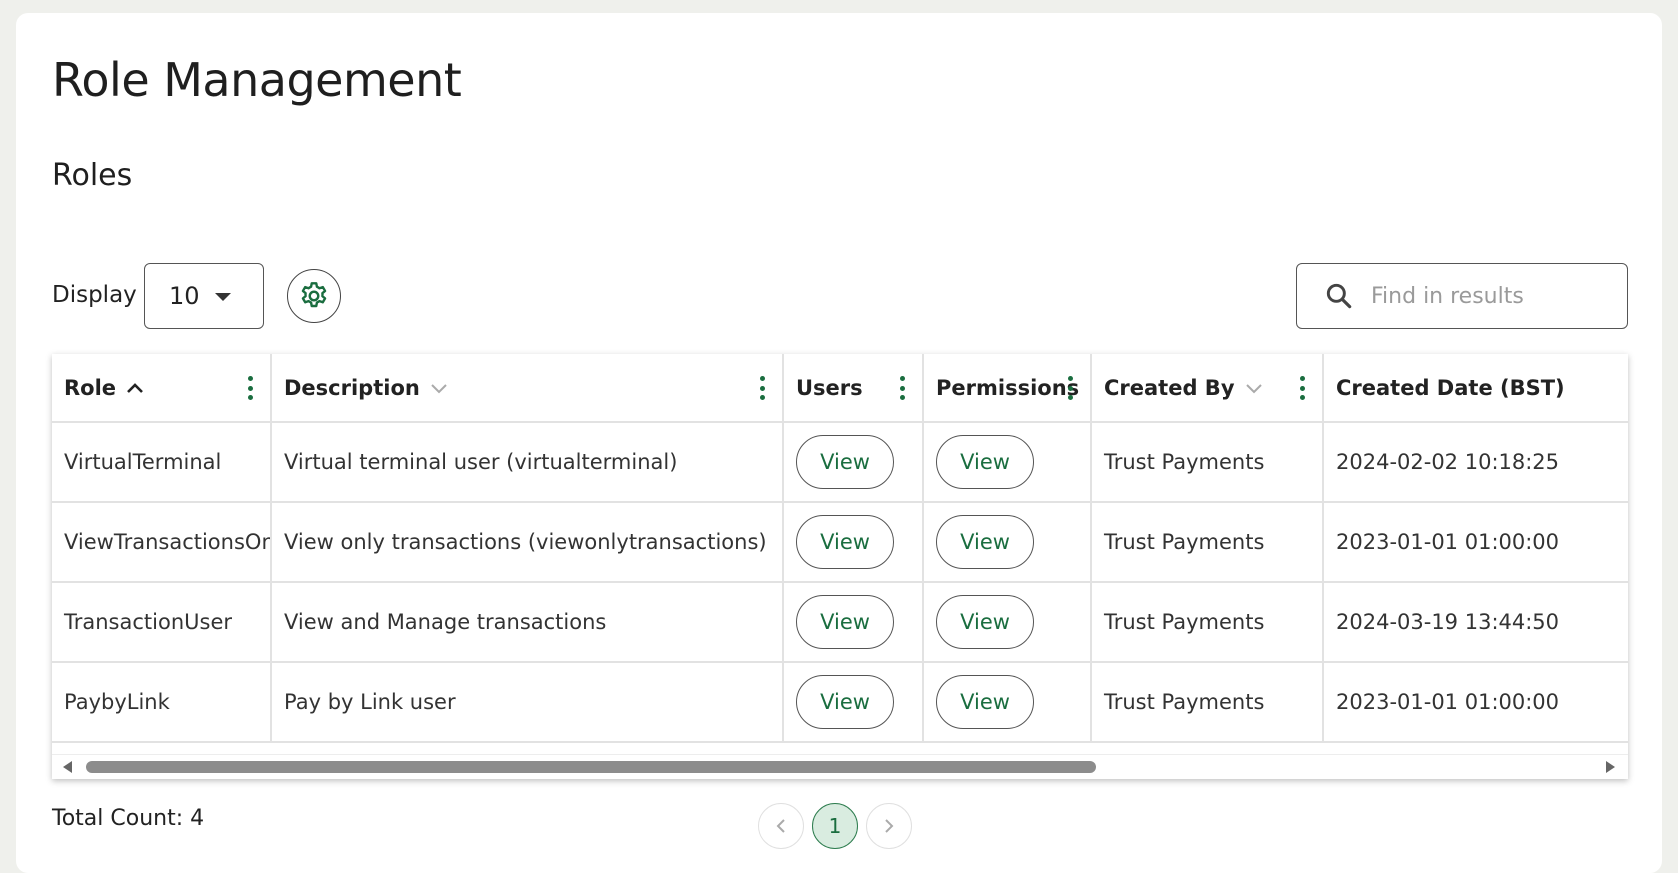 The image size is (1678, 873). Describe the element at coordinates (128, 818) in the screenshot. I see `total-count: Total Count: 4` at that location.